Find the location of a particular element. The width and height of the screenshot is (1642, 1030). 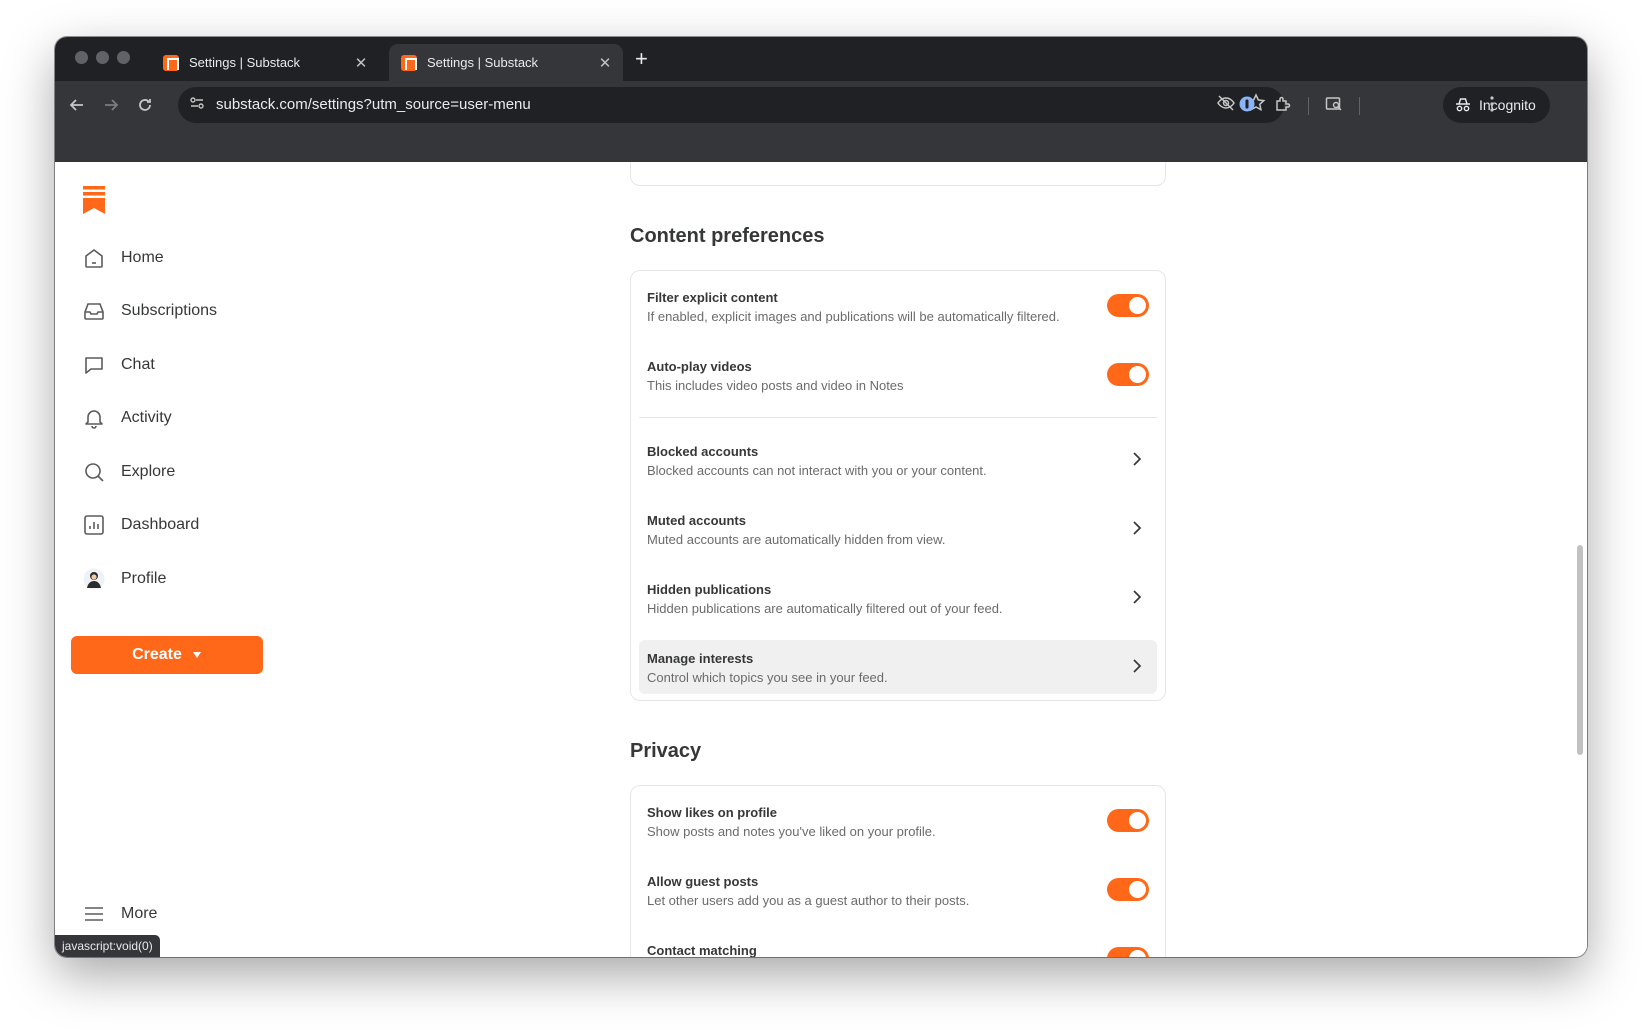

sidebar-item-subscriptions: Subscriptions is located at coordinates (149, 311).